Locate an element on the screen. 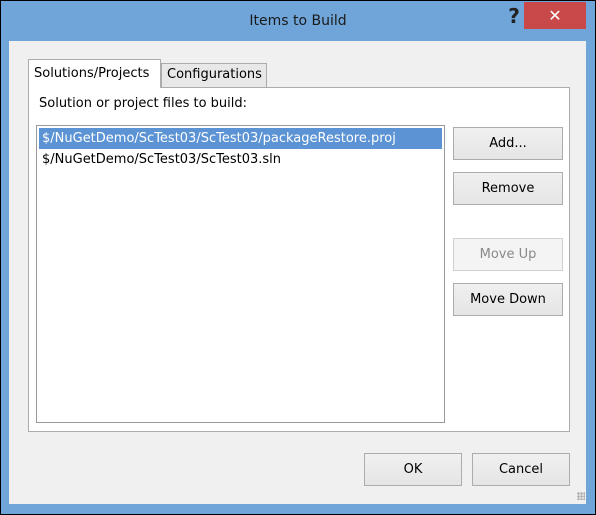 This screenshot has width=596, height=515. cancel-button: Cancel is located at coordinates (521, 469).